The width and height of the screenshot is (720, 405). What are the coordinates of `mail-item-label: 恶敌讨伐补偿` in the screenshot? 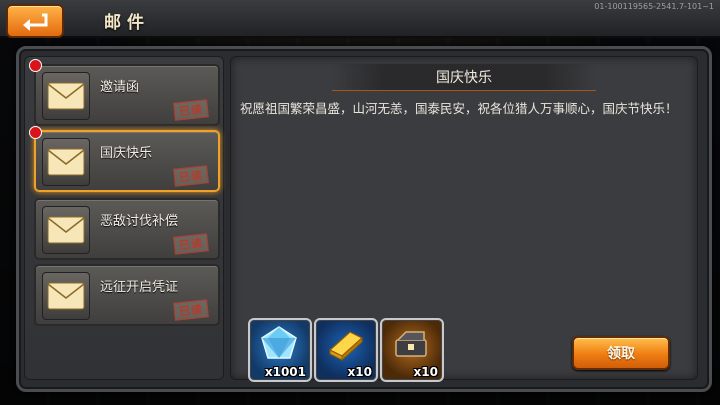 It's located at (139, 221).